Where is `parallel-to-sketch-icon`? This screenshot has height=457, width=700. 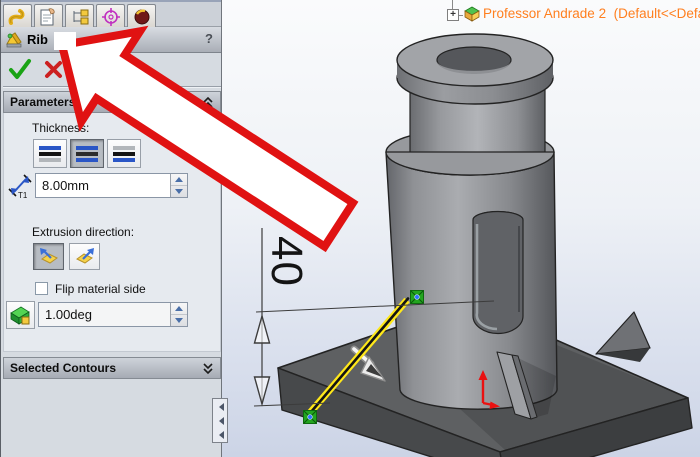
parallel-to-sketch-icon is located at coordinates (48, 256).